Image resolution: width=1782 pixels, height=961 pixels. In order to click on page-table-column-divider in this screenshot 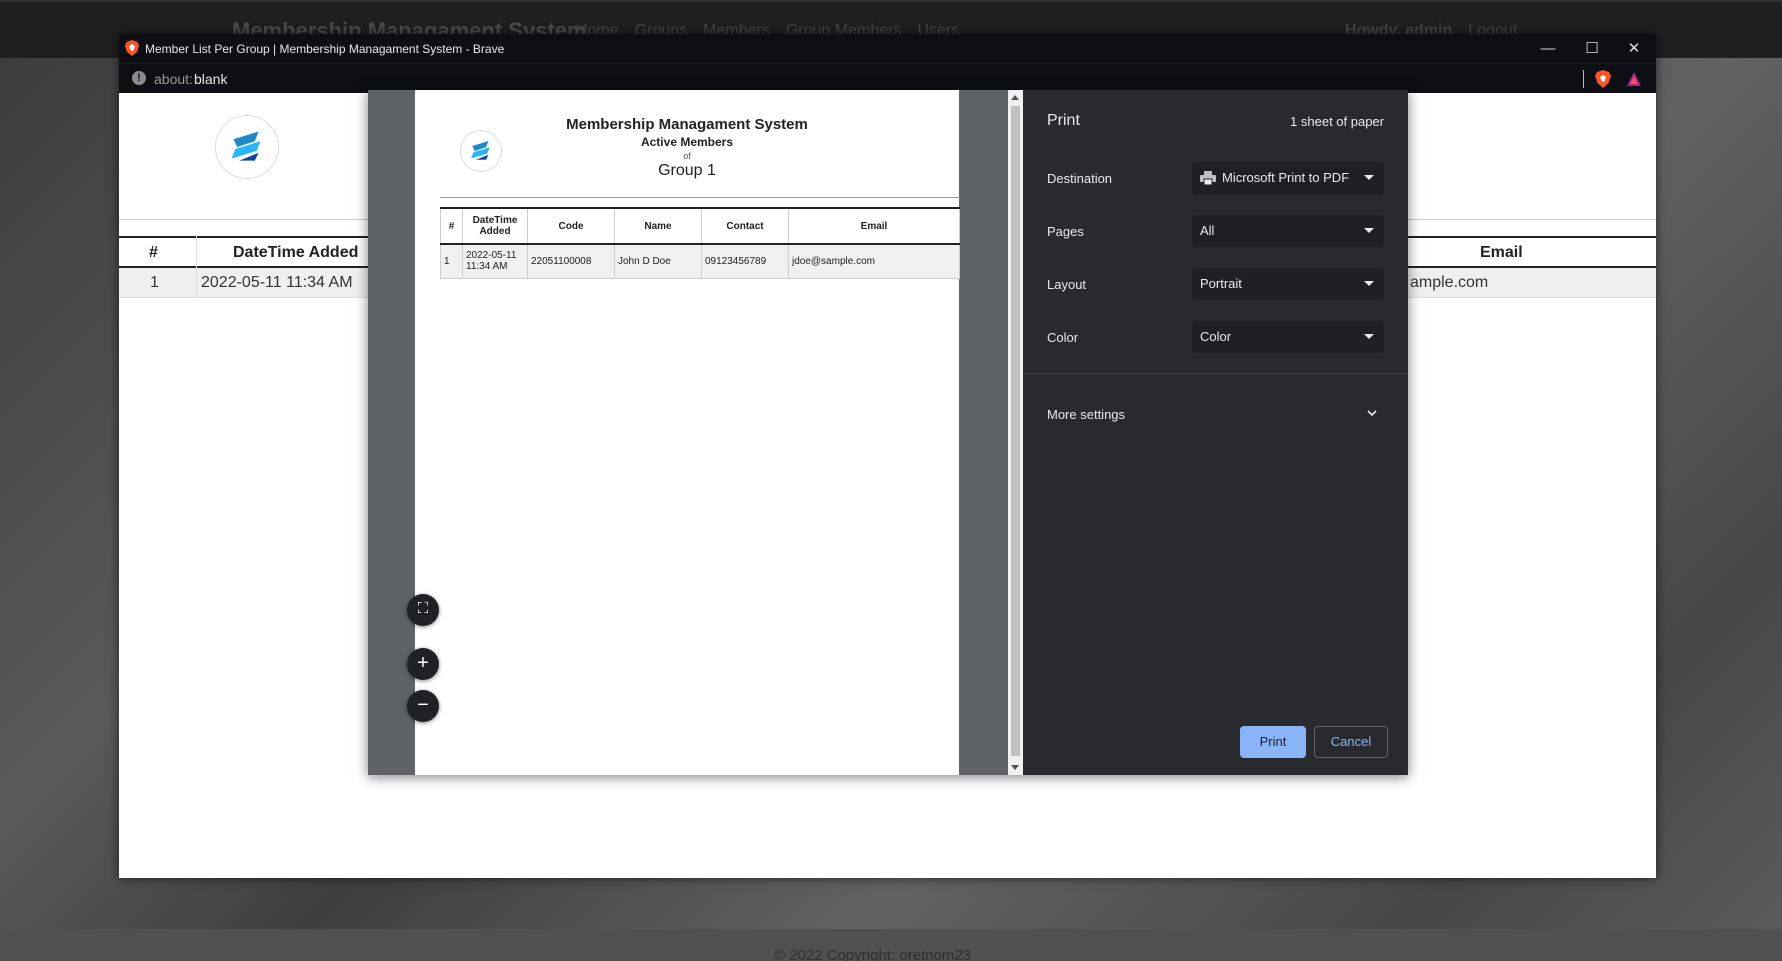, I will do `click(196, 267)`.